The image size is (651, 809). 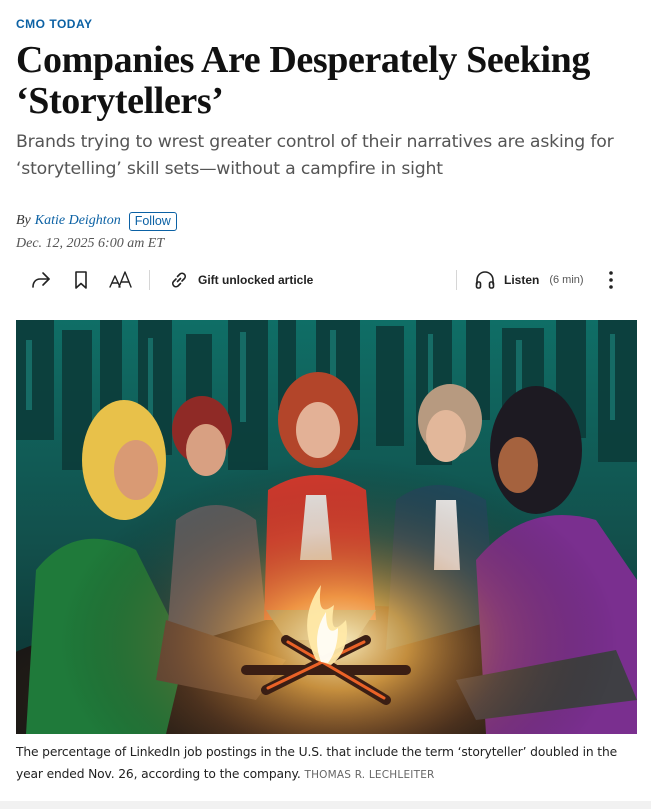 I want to click on section-kicker: CMO TODAY, so click(x=54, y=24).